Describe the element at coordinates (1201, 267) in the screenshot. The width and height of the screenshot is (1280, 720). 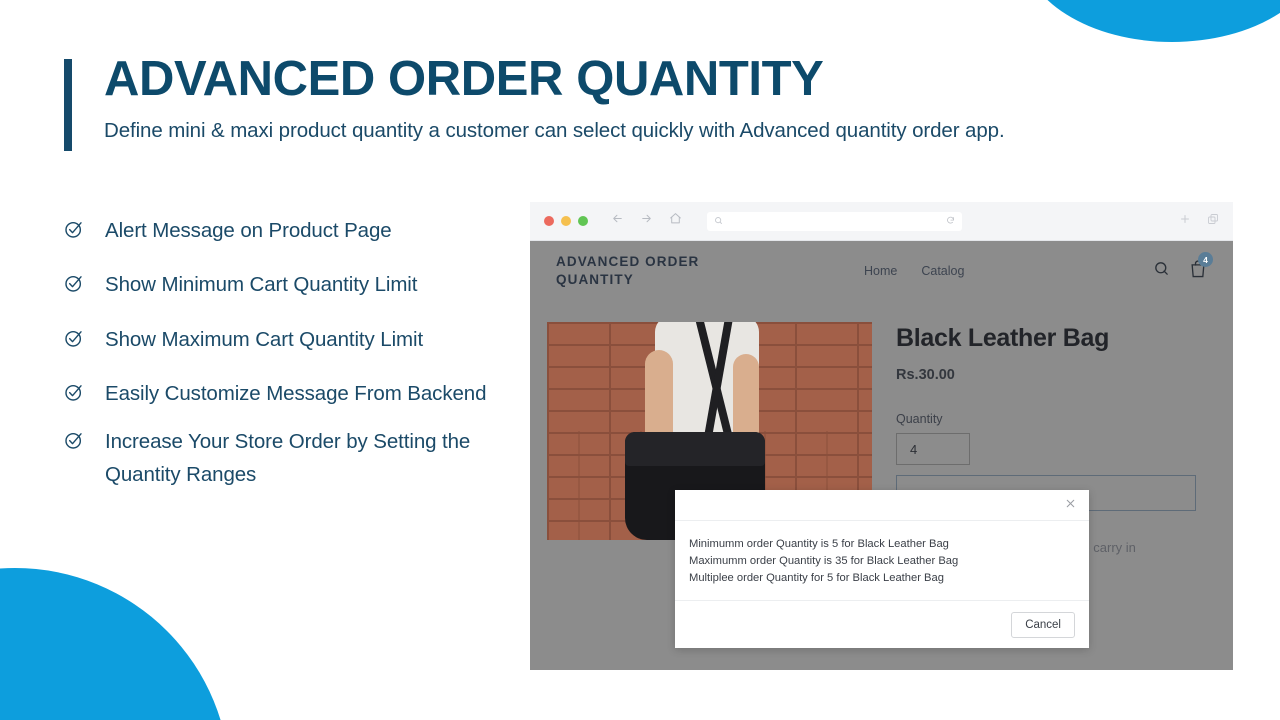
I see `cart-button: 4` at that location.